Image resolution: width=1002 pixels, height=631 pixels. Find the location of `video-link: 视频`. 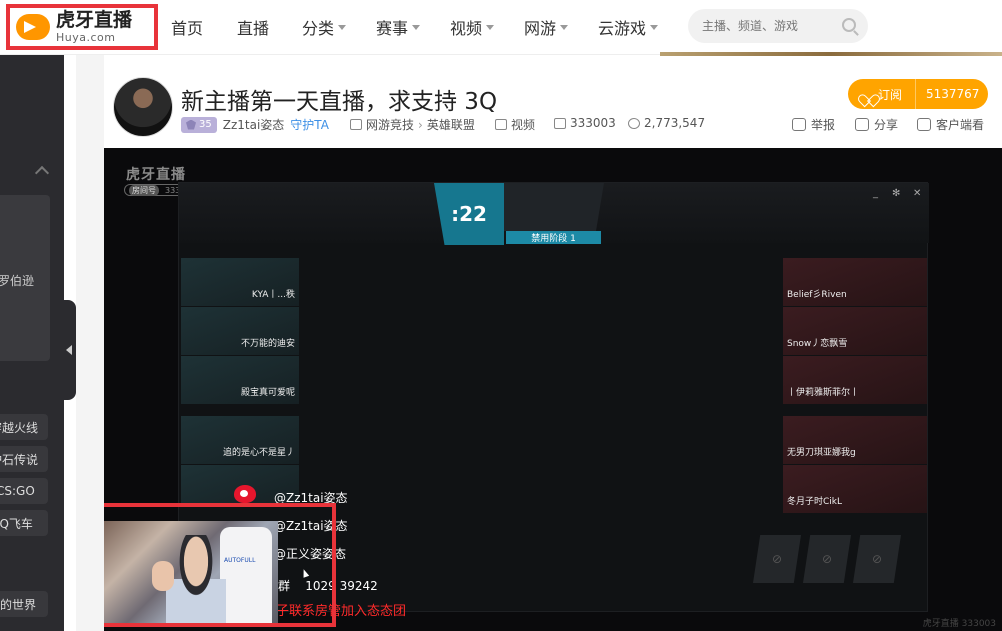

video-link: 视频 is located at coordinates (515, 124).